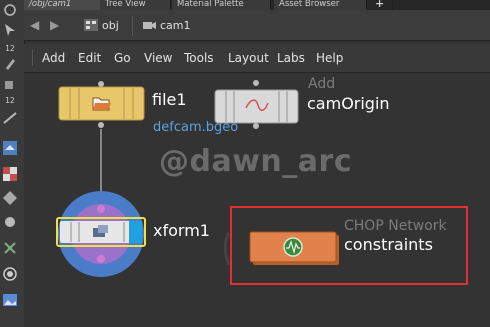 The height and width of the screenshot is (327, 490). What do you see at coordinates (256, 161) in the screenshot?
I see `watermark-text: @dawn_arc` at bounding box center [256, 161].